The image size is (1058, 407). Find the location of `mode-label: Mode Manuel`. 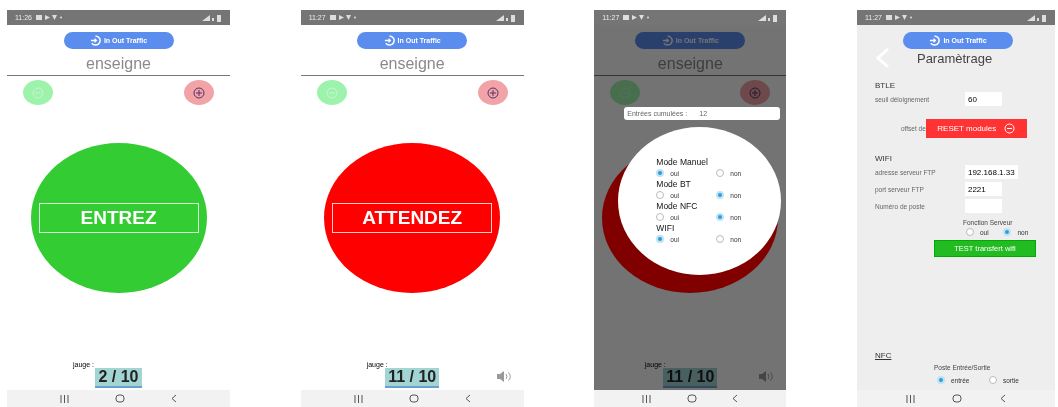

mode-label: Mode Manuel is located at coordinates (682, 162).